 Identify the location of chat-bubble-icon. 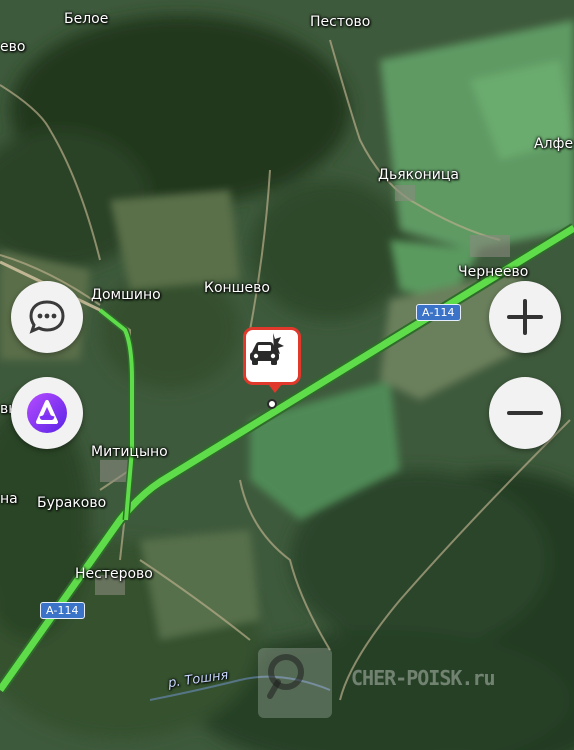
(47, 317).